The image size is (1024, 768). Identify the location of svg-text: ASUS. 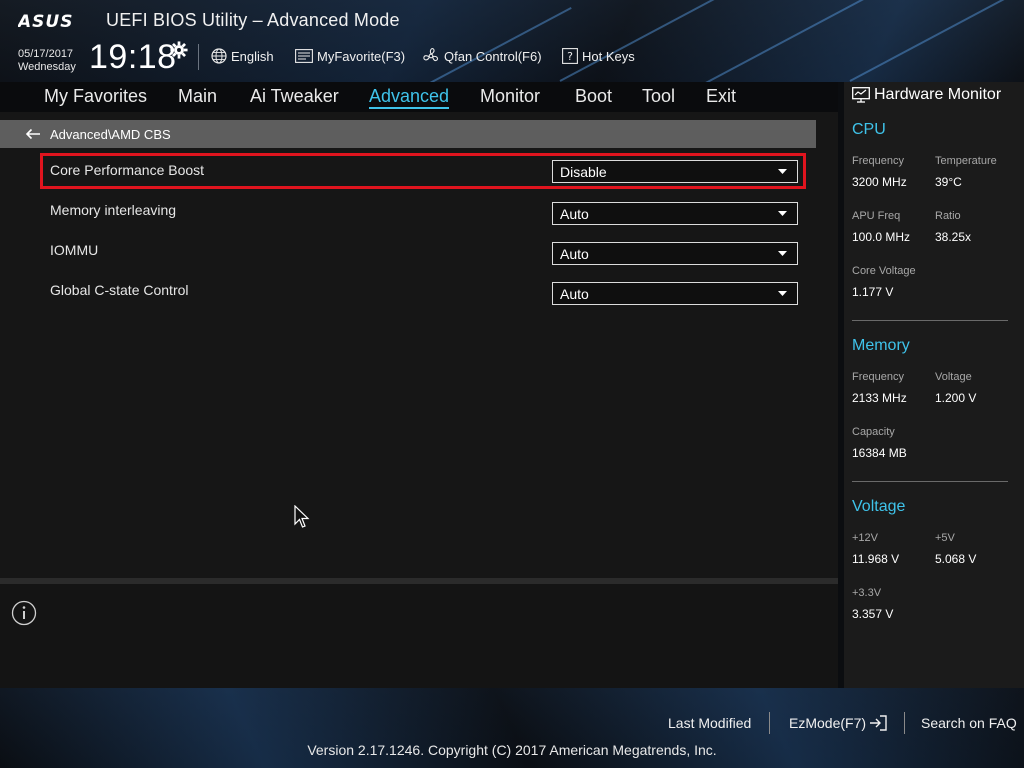
(45, 21).